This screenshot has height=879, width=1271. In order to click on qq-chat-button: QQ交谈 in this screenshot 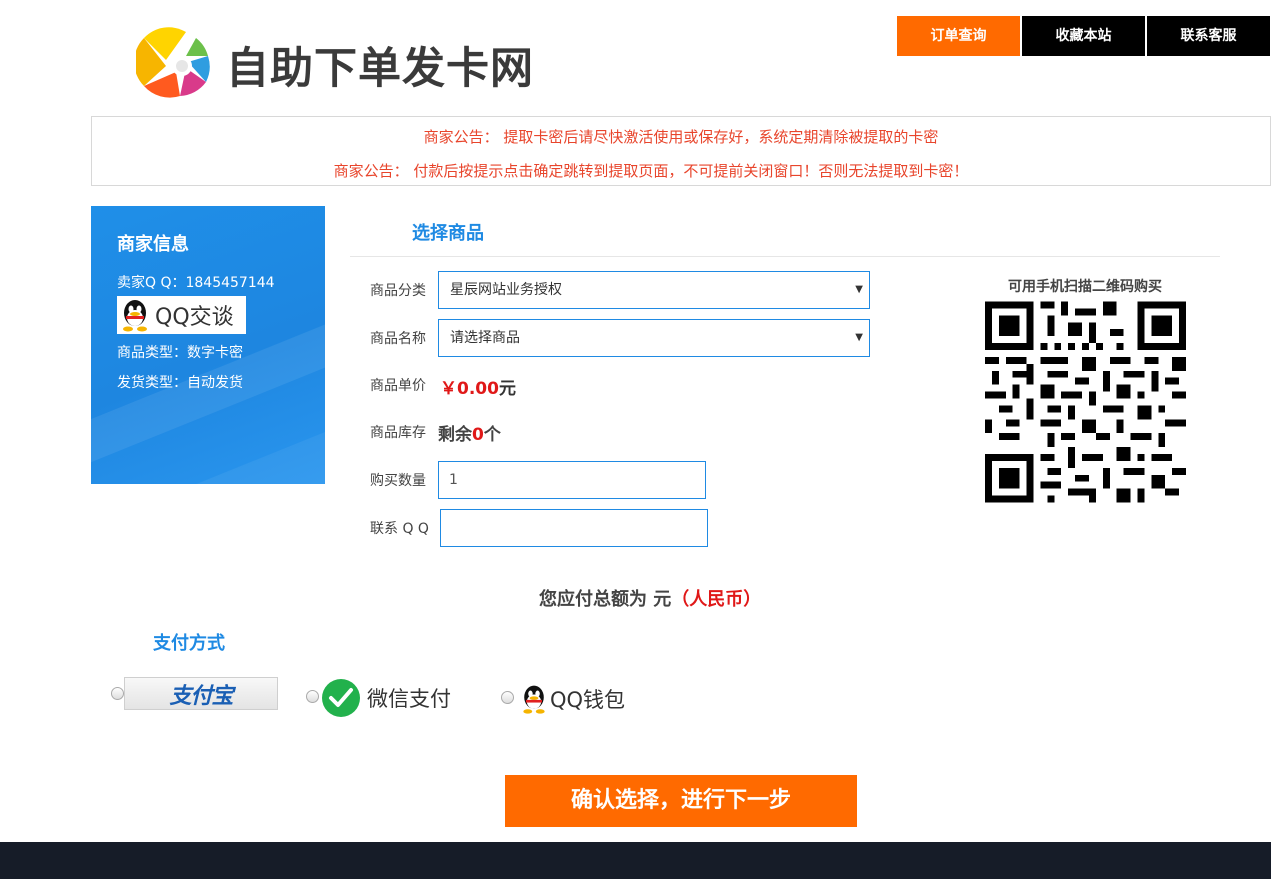, I will do `click(181, 315)`.